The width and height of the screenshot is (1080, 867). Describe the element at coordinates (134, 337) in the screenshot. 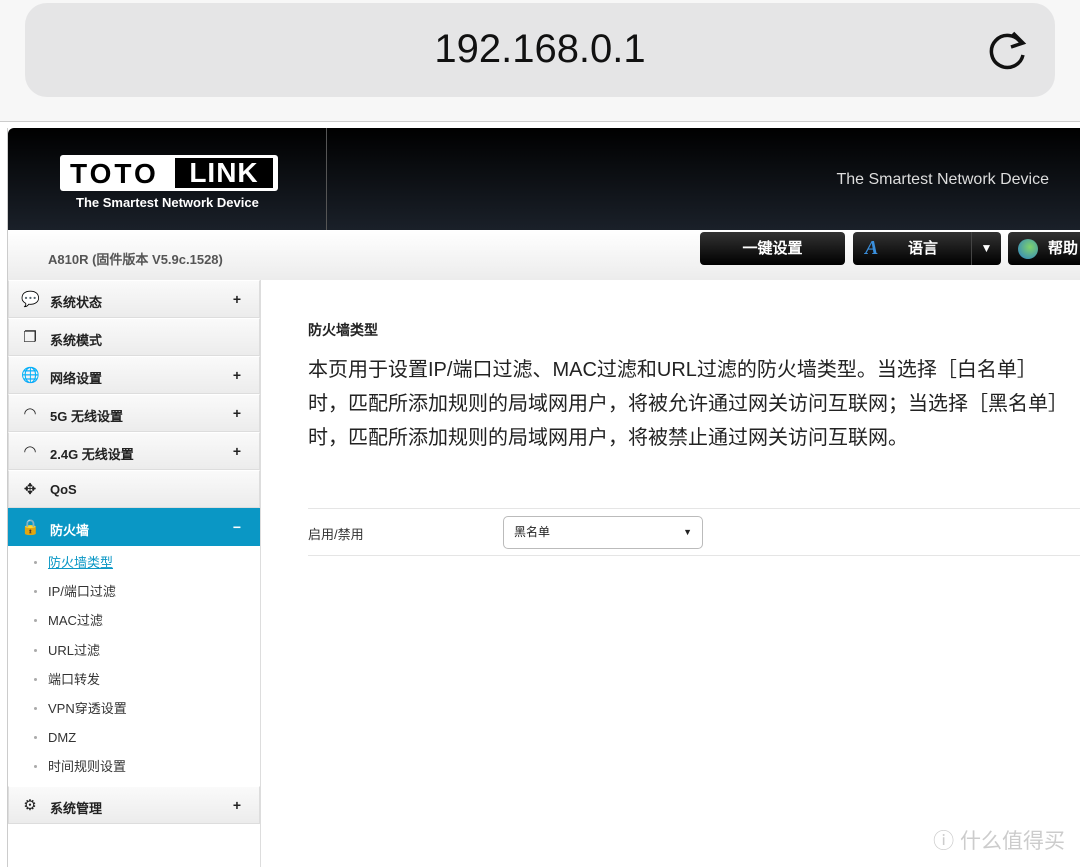

I see `sidebar-item: ❐ 系统模式` at that location.